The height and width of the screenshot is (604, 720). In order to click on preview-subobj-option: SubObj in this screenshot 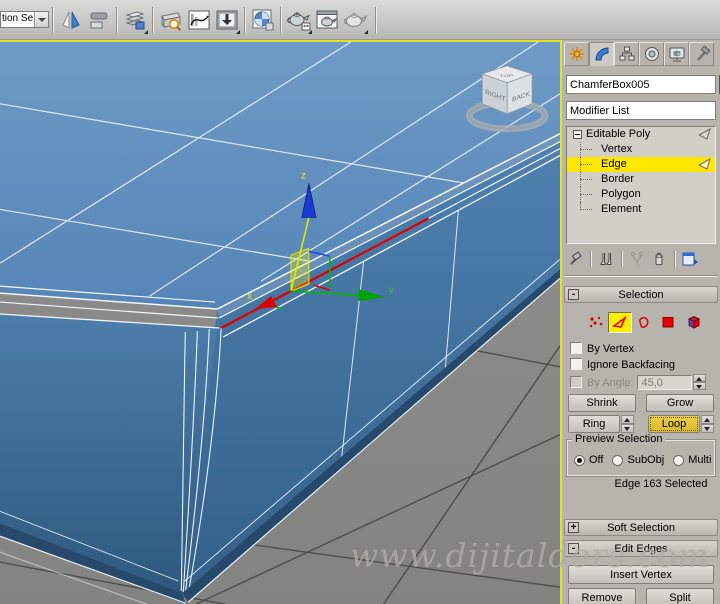, I will do `click(638, 460)`.